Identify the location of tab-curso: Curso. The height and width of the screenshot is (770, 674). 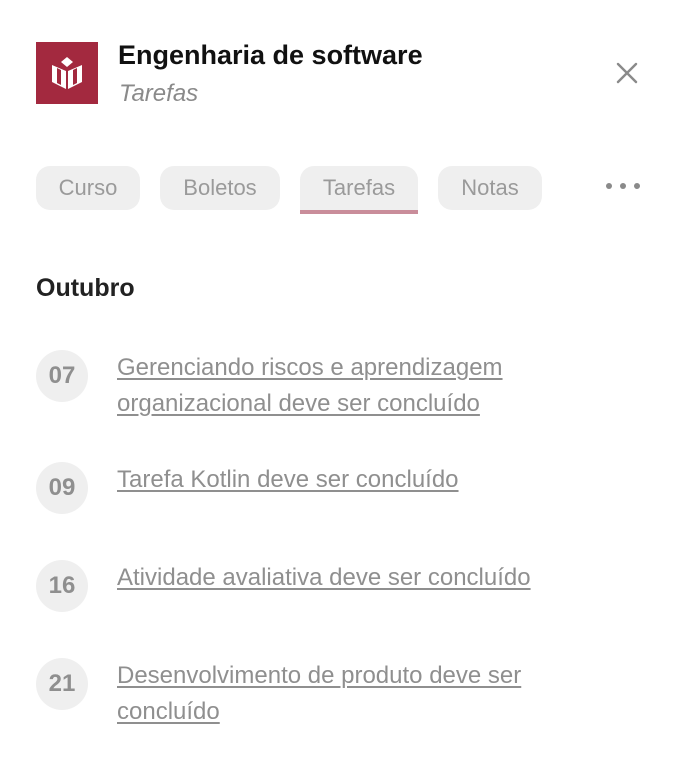
(88, 188).